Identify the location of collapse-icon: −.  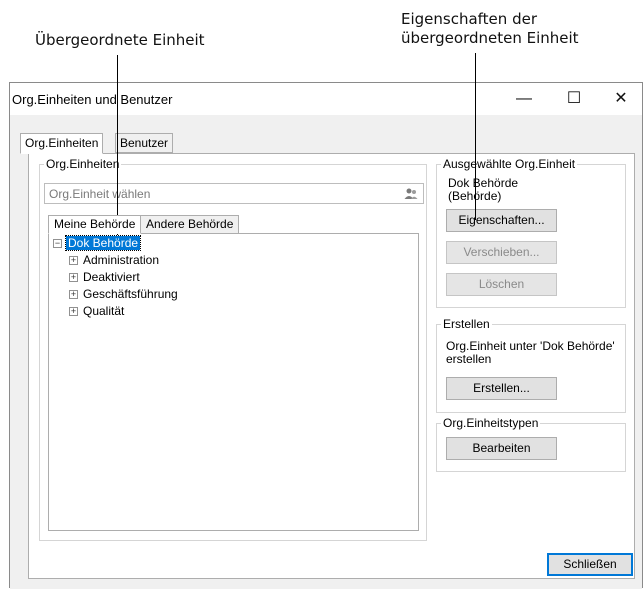
(57, 243).